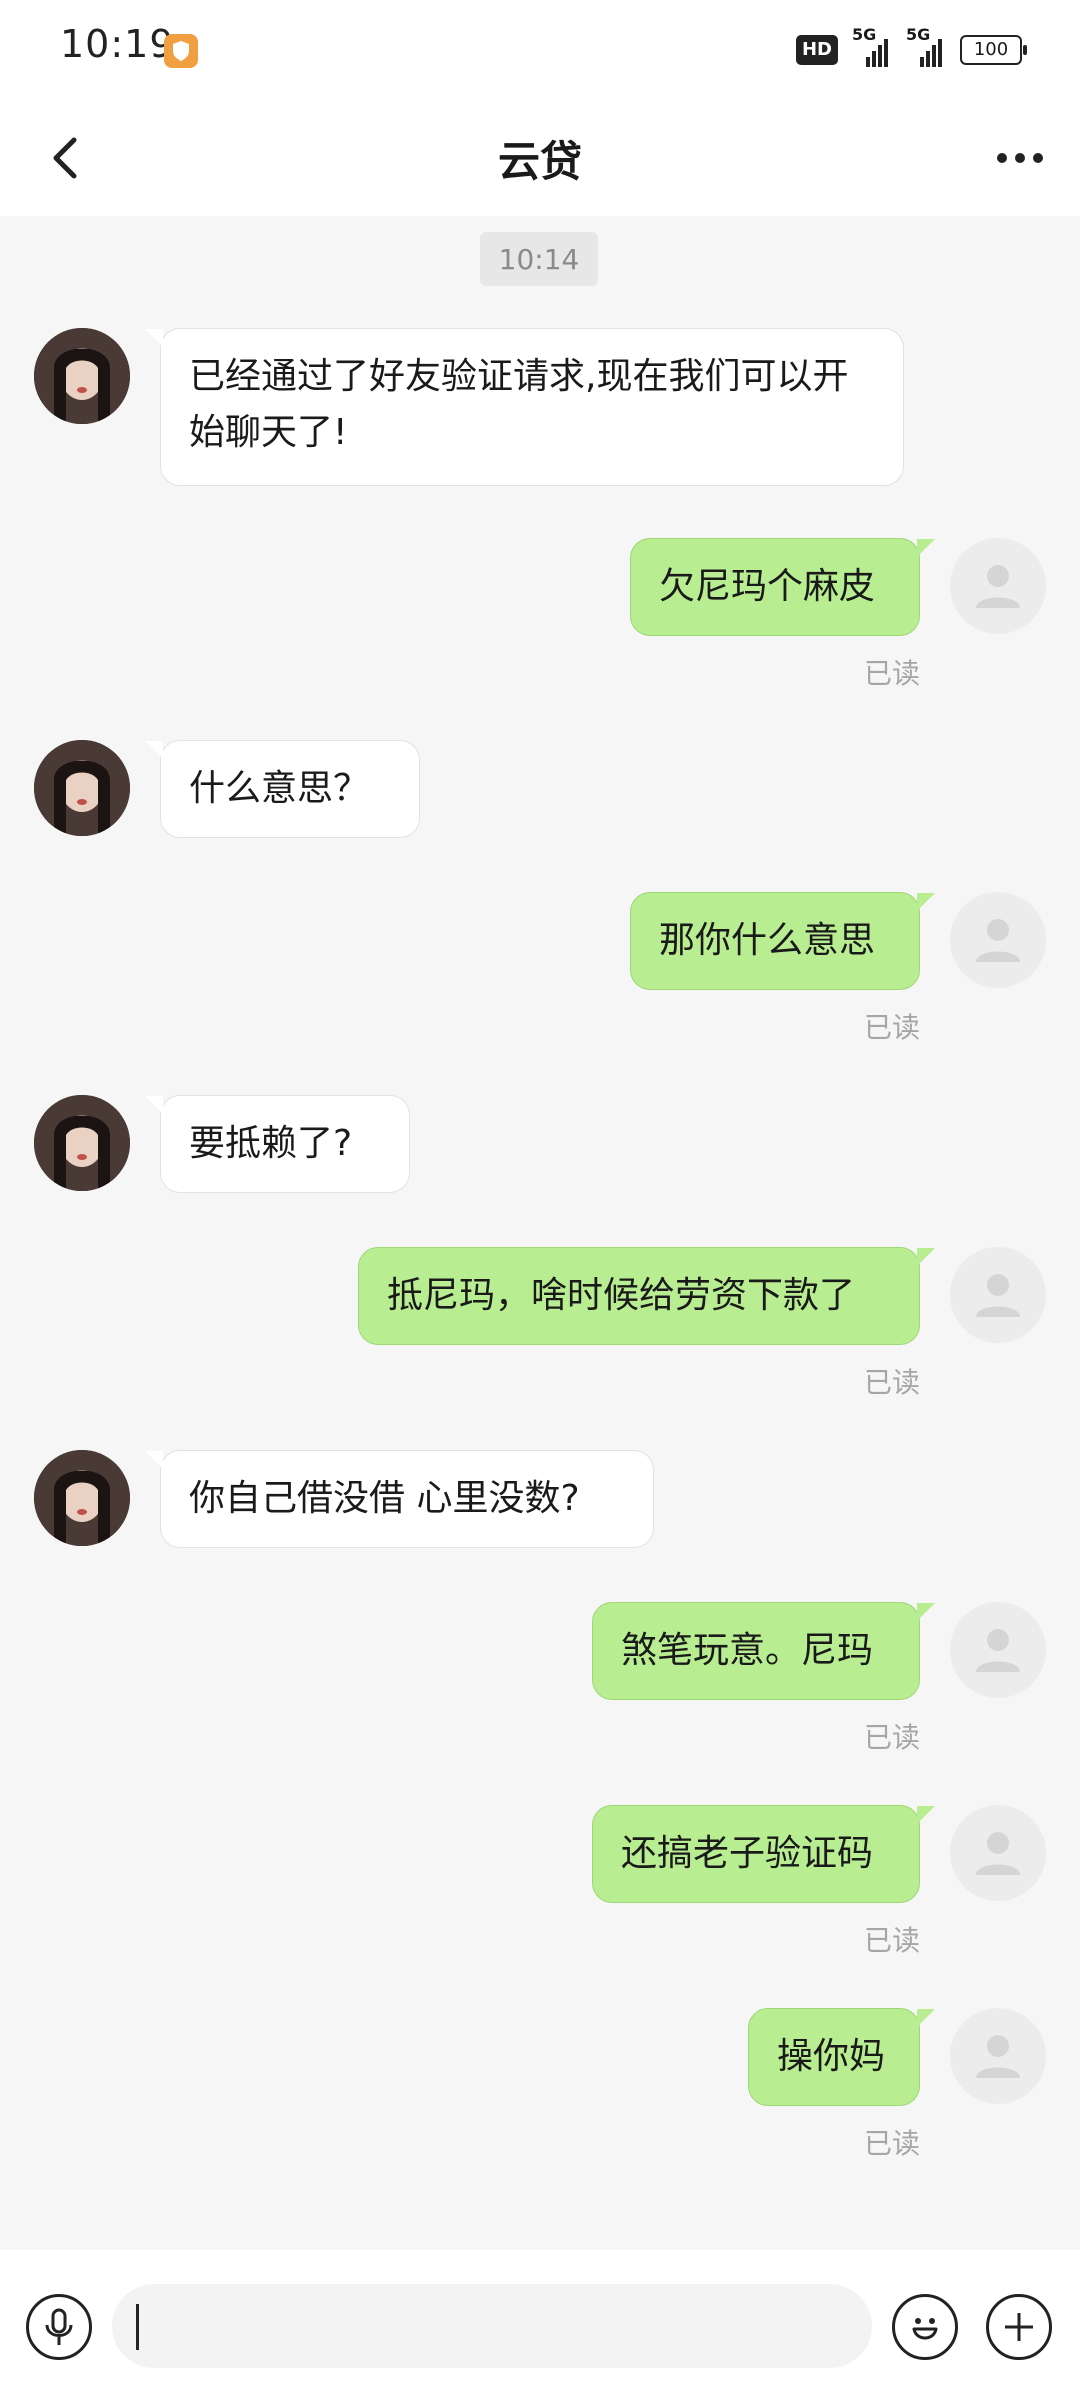  Describe the element at coordinates (763, 1854) in the screenshot. I see `message-bubble-outgoing: 还搞老子验证码` at that location.